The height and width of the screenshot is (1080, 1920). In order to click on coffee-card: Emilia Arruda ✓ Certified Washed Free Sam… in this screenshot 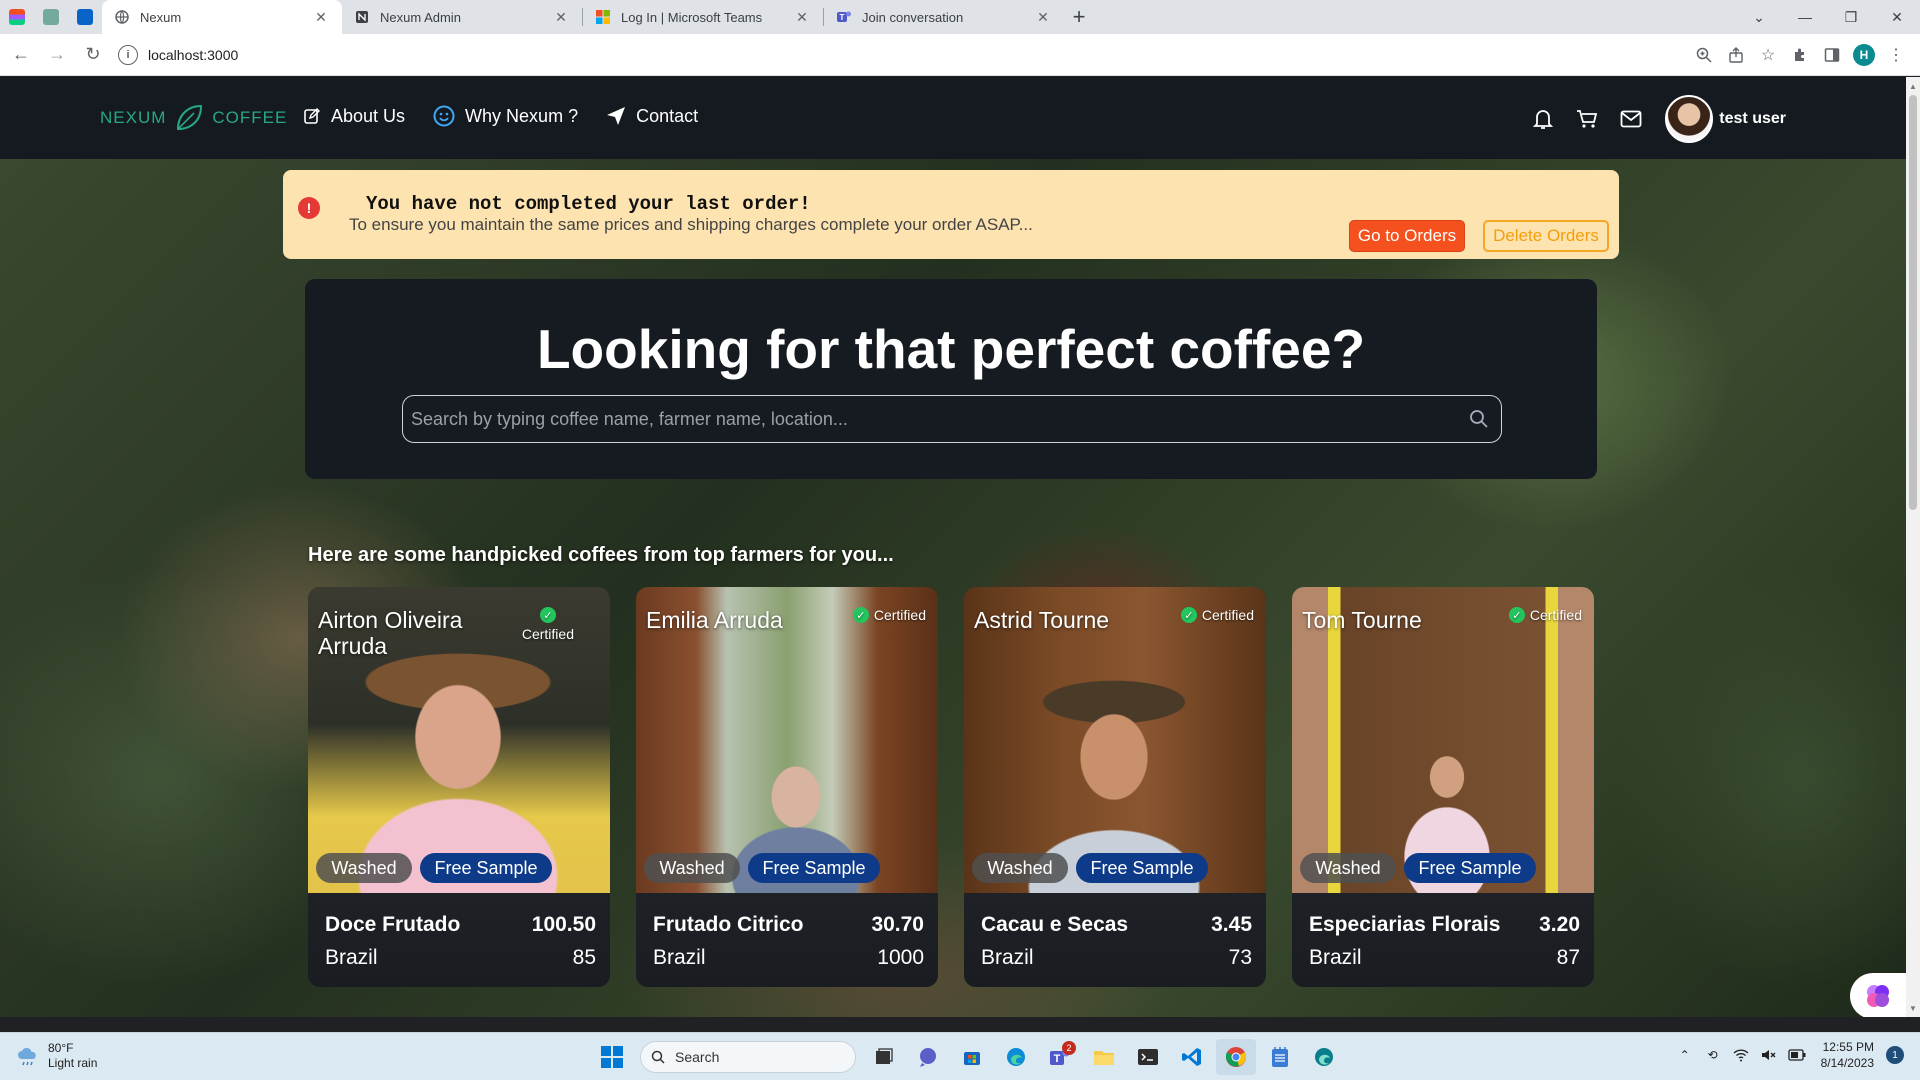, I will do `click(787, 787)`.